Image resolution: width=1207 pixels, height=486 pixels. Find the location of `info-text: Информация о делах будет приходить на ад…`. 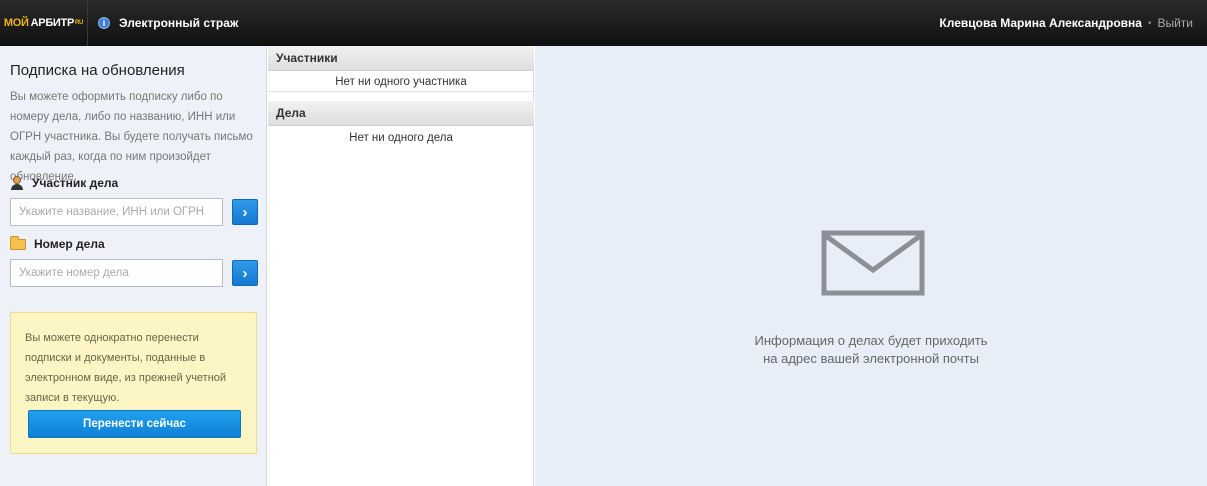

info-text: Информация о делах будет приходить на ад… is located at coordinates (871, 350).